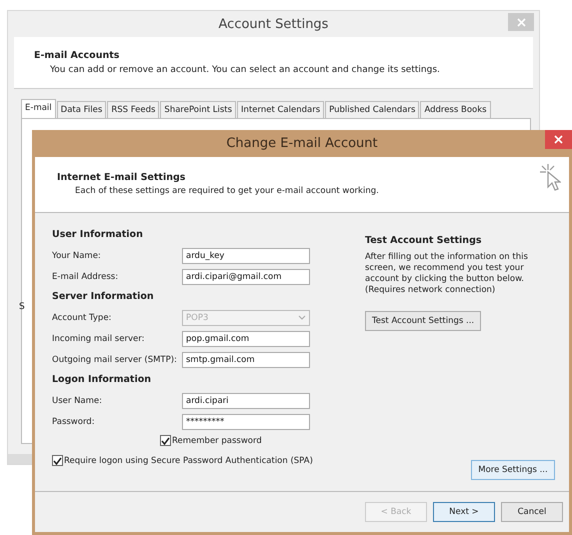 This screenshot has width=572, height=535. Describe the element at coordinates (102, 379) in the screenshot. I see `group-heading: Logon Information` at that location.